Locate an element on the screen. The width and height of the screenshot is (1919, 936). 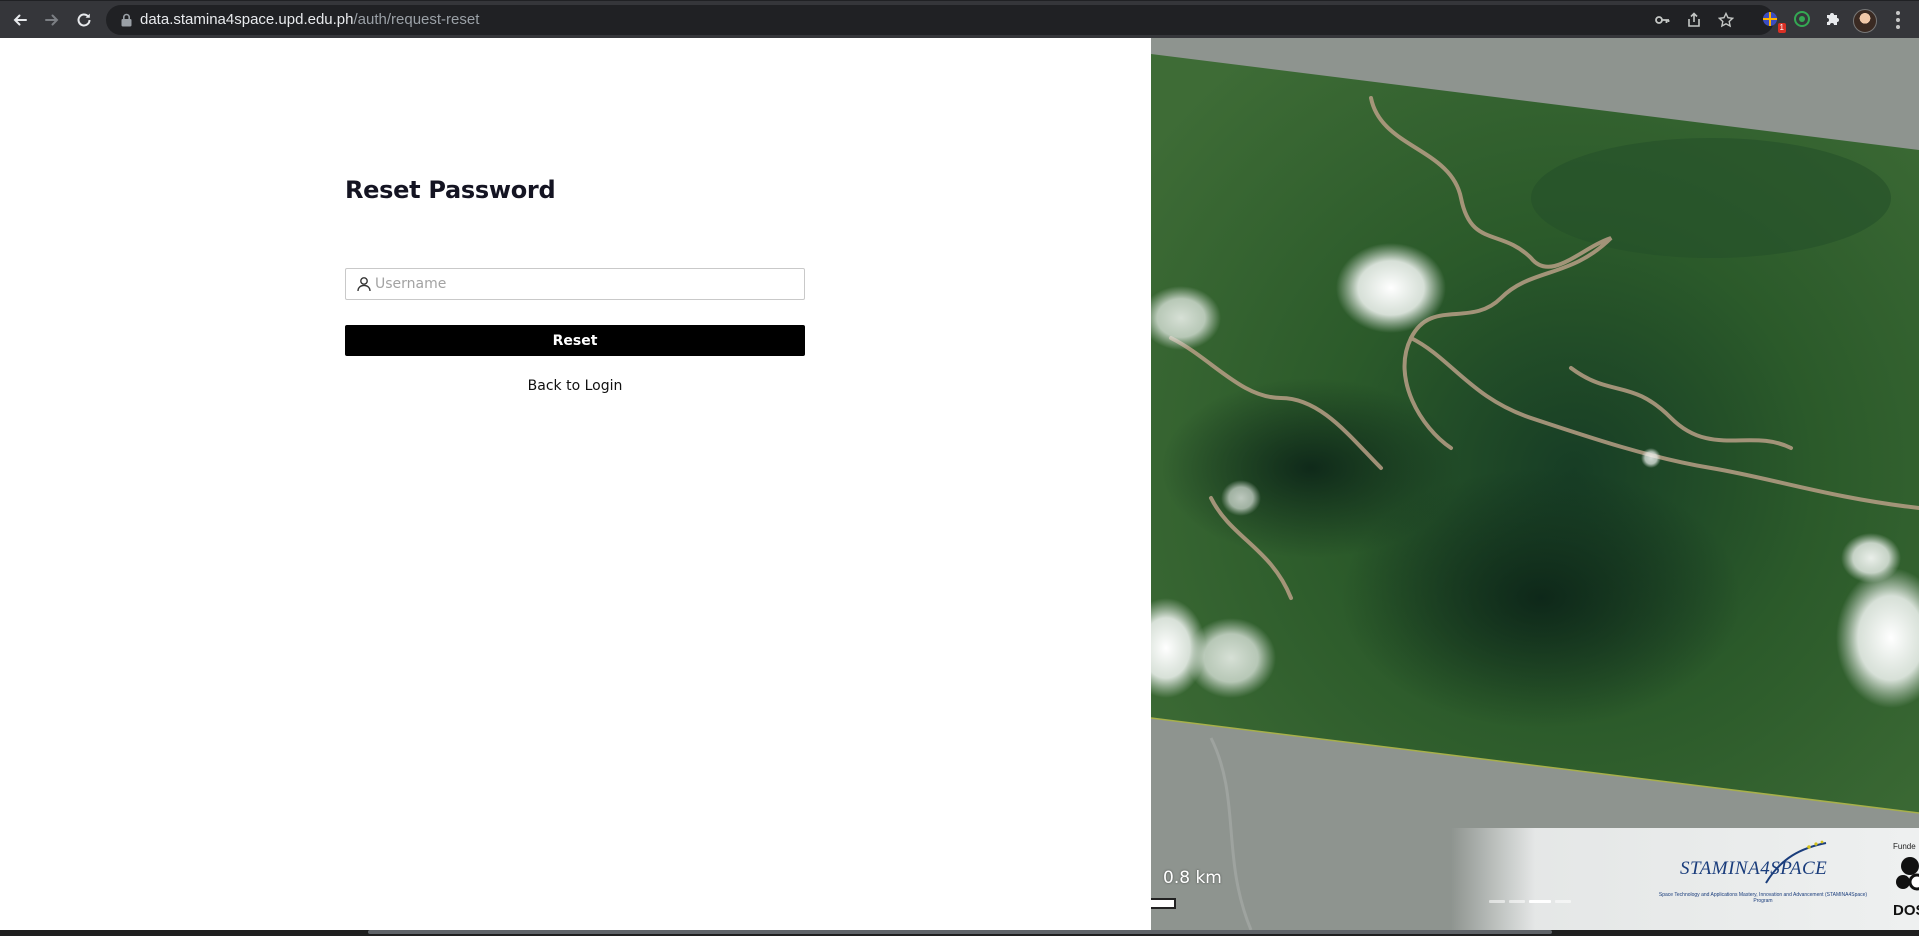
forward-arrow-icon is located at coordinates (52, 20).